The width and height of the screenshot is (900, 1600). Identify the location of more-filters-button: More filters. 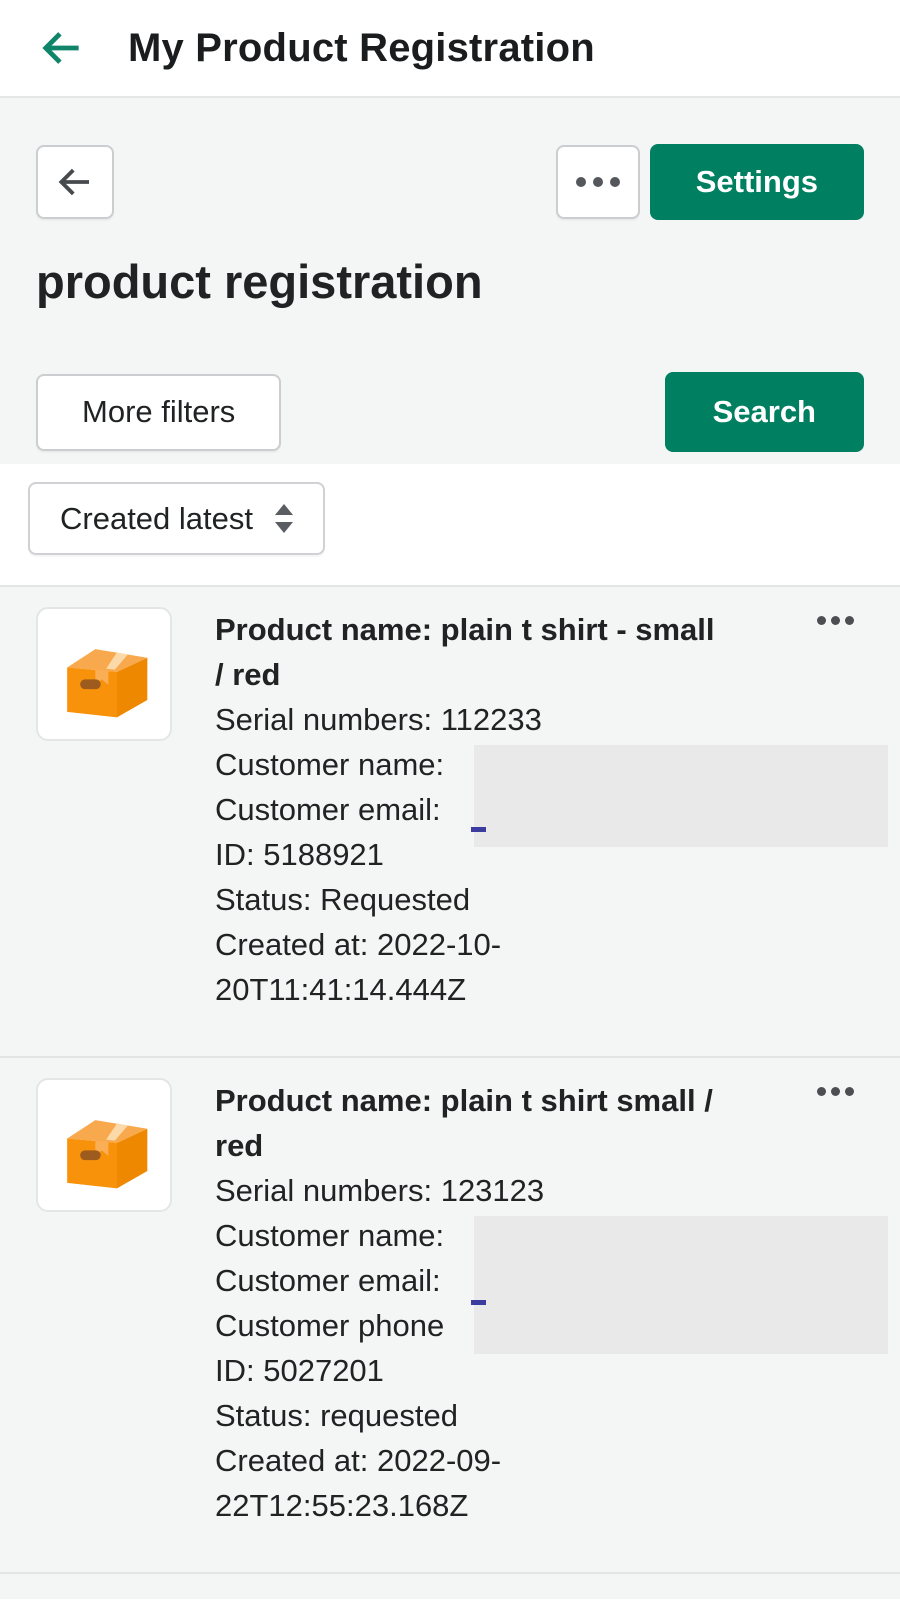
(159, 412).